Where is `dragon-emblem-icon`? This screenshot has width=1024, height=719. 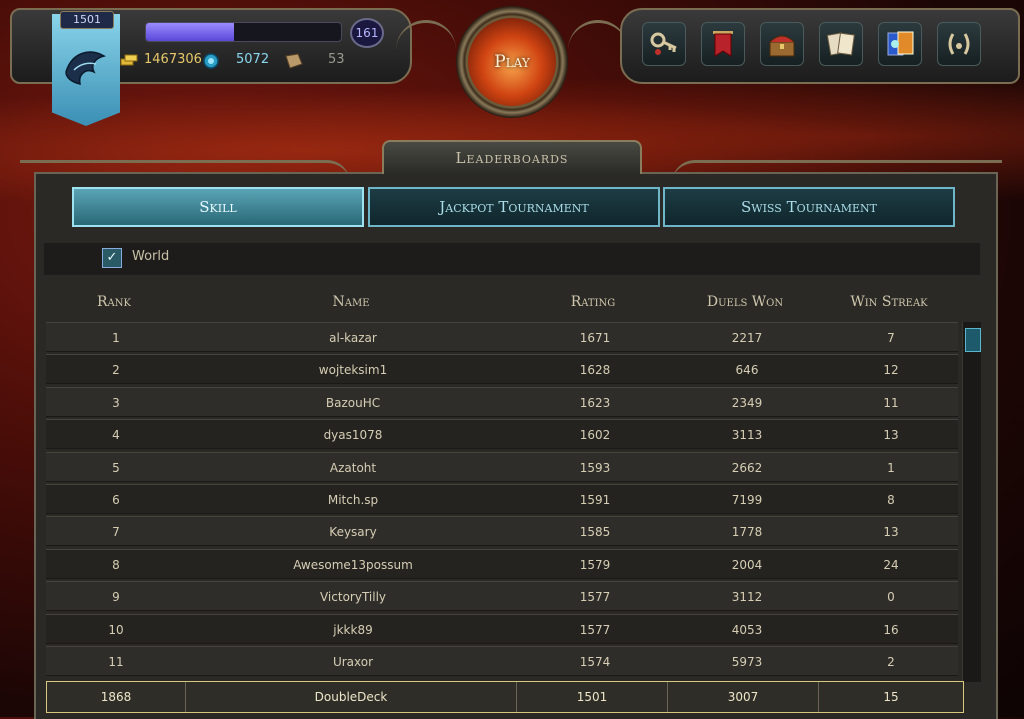
dragon-emblem-icon is located at coordinates (85, 68).